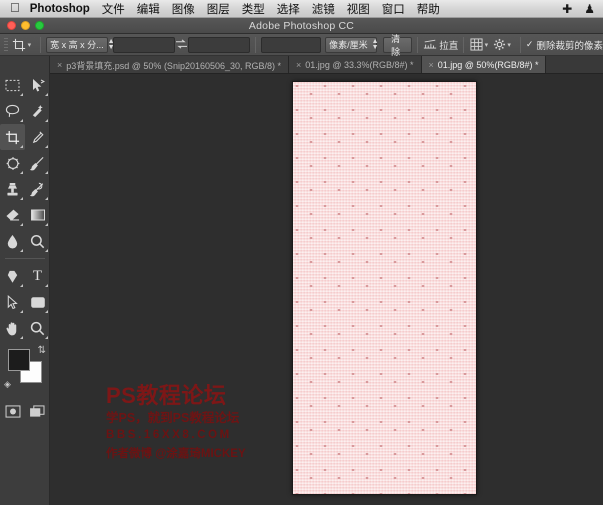 The image size is (603, 505). Describe the element at coordinates (428, 9) in the screenshot. I see `menu-help: 帮助` at that location.